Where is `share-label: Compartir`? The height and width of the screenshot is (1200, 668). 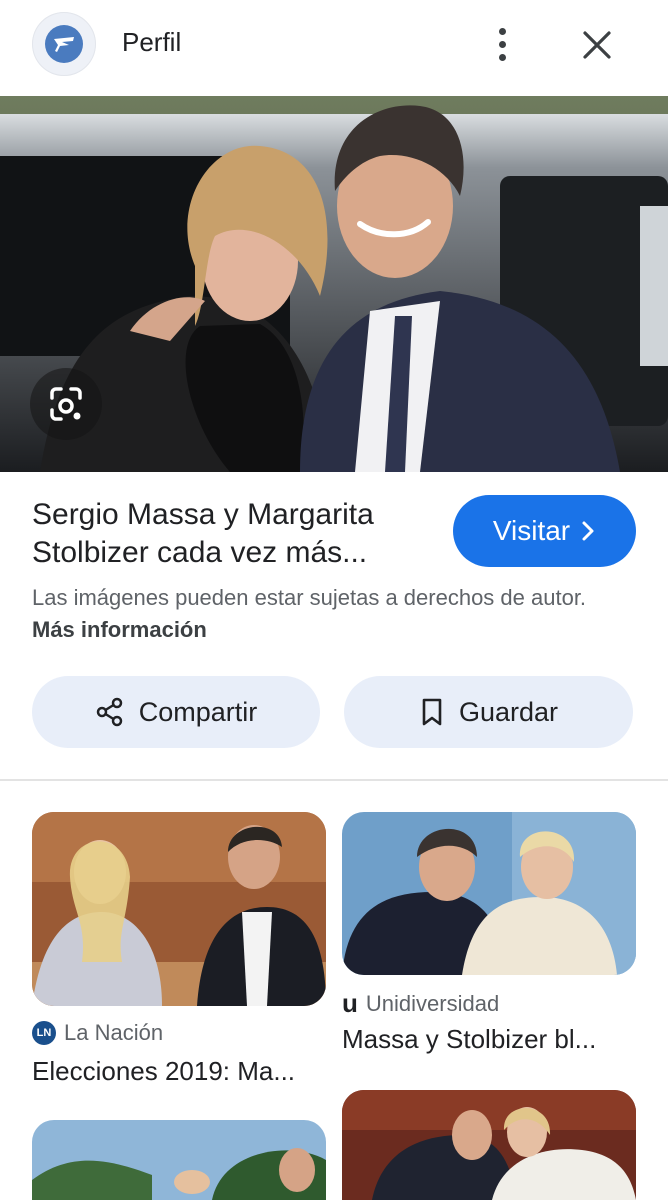 share-label: Compartir is located at coordinates (198, 711).